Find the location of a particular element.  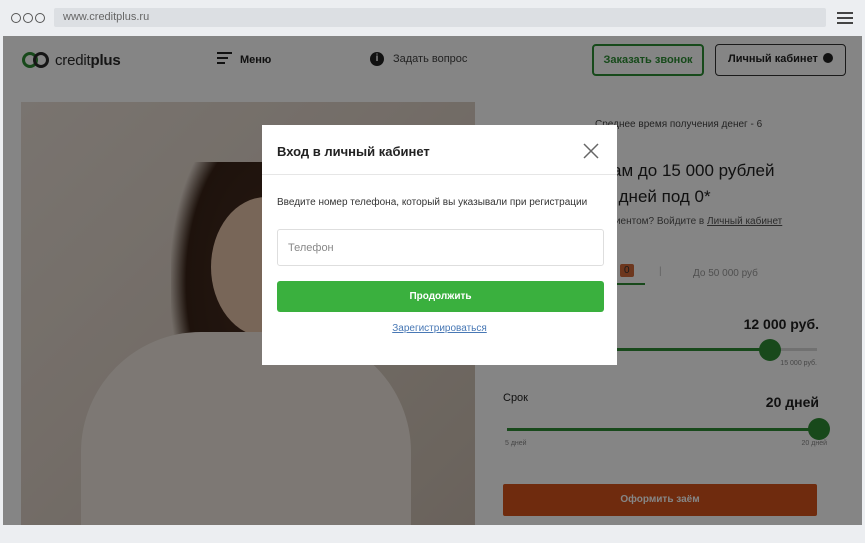

browser-menu-icon is located at coordinates (845, 18).